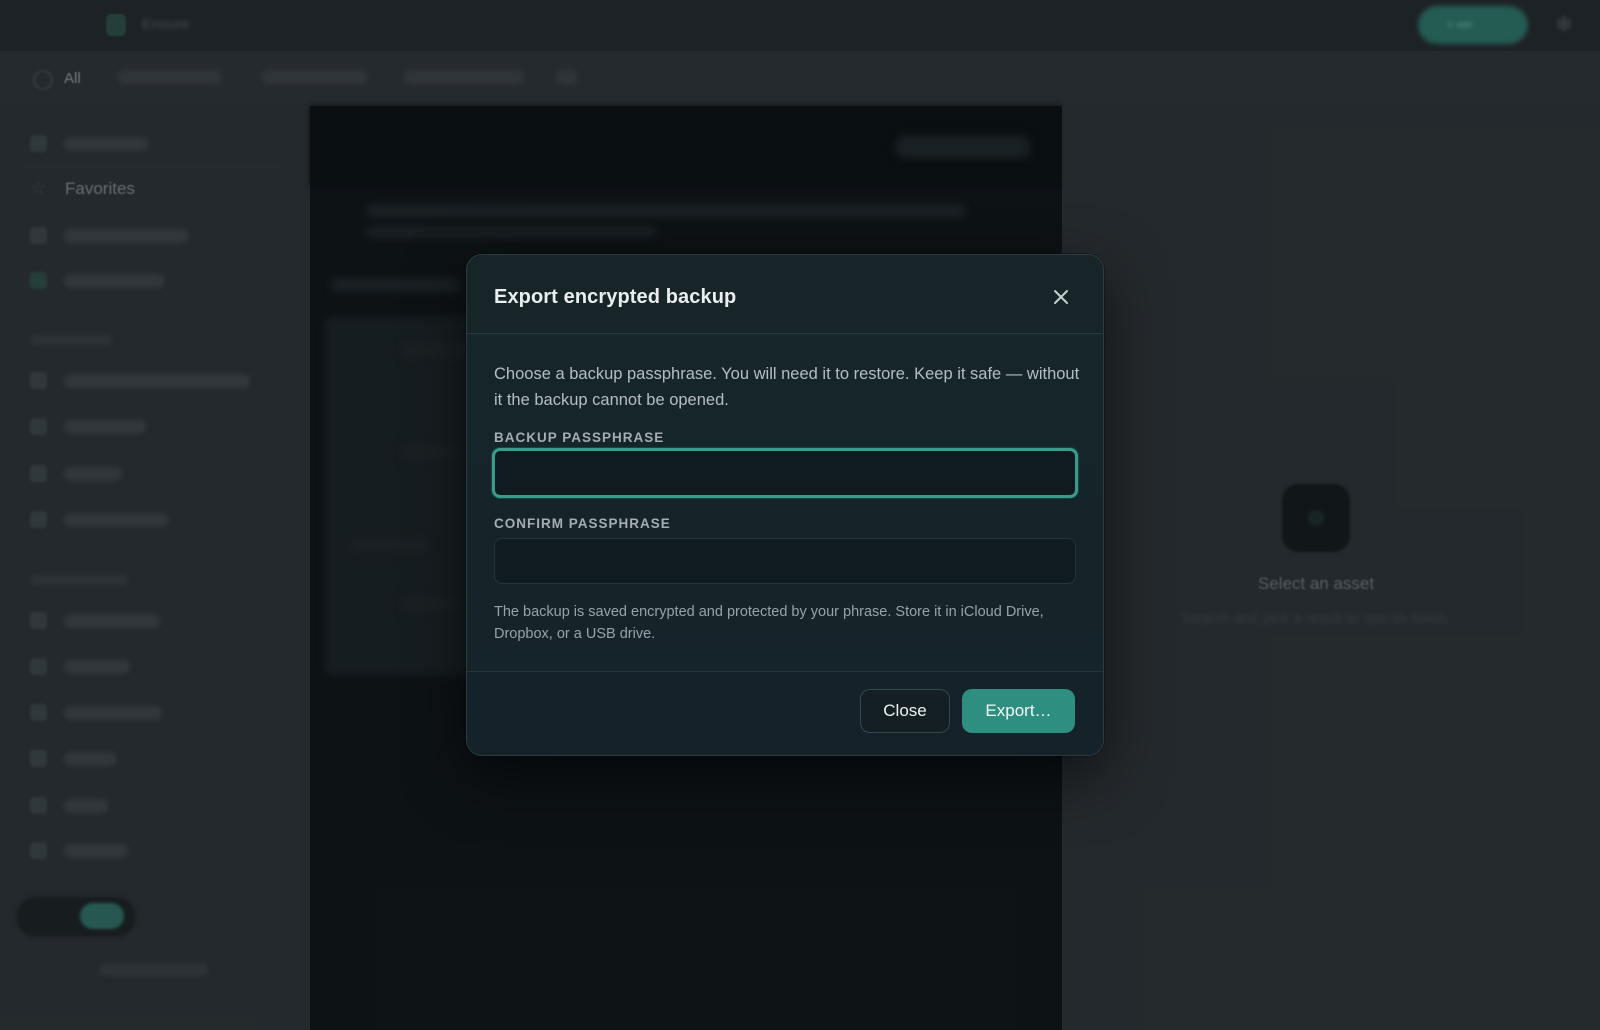 The width and height of the screenshot is (1600, 1030). I want to click on passphrase-input, so click(785, 473).